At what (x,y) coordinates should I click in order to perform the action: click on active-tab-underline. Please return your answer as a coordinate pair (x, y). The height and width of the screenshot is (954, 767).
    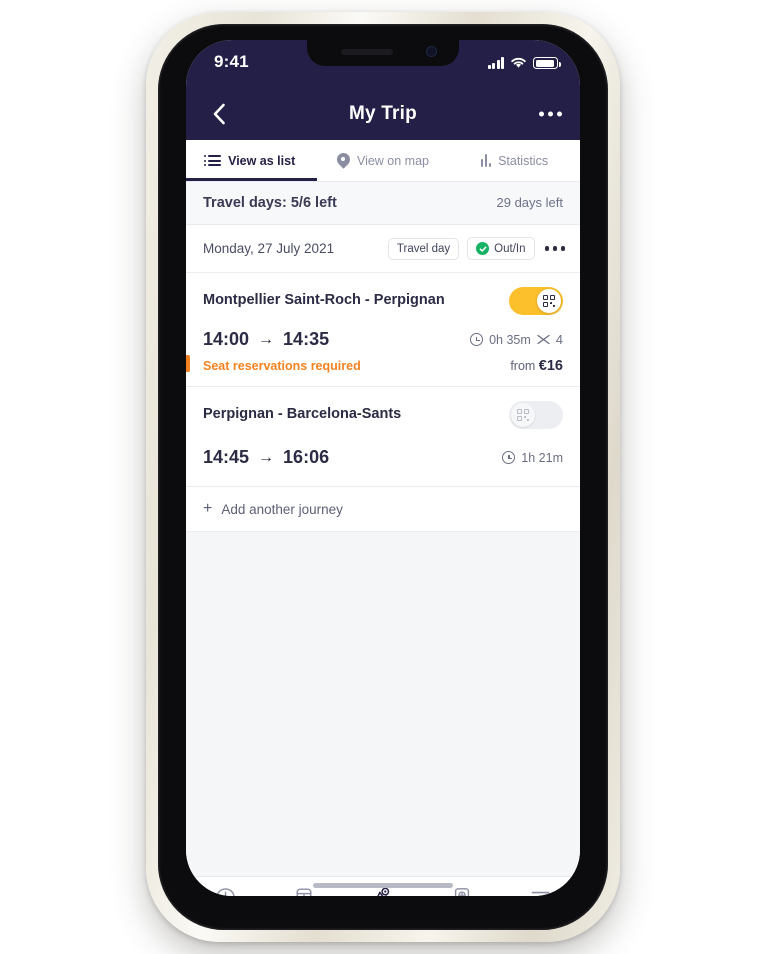
    Looking at the image, I should click on (252, 179).